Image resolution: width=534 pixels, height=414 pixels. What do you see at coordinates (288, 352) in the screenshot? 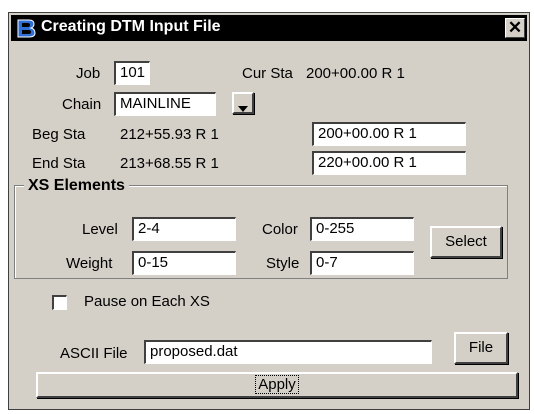
I see `ascii-file-field: proposed.dat` at bounding box center [288, 352].